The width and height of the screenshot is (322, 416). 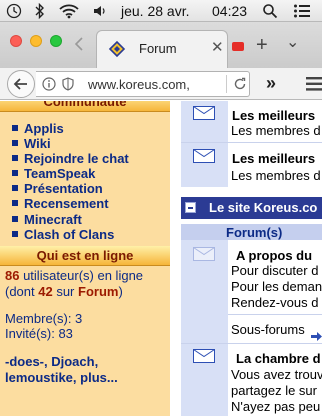 I want to click on spotlight-icon, so click(x=270, y=11).